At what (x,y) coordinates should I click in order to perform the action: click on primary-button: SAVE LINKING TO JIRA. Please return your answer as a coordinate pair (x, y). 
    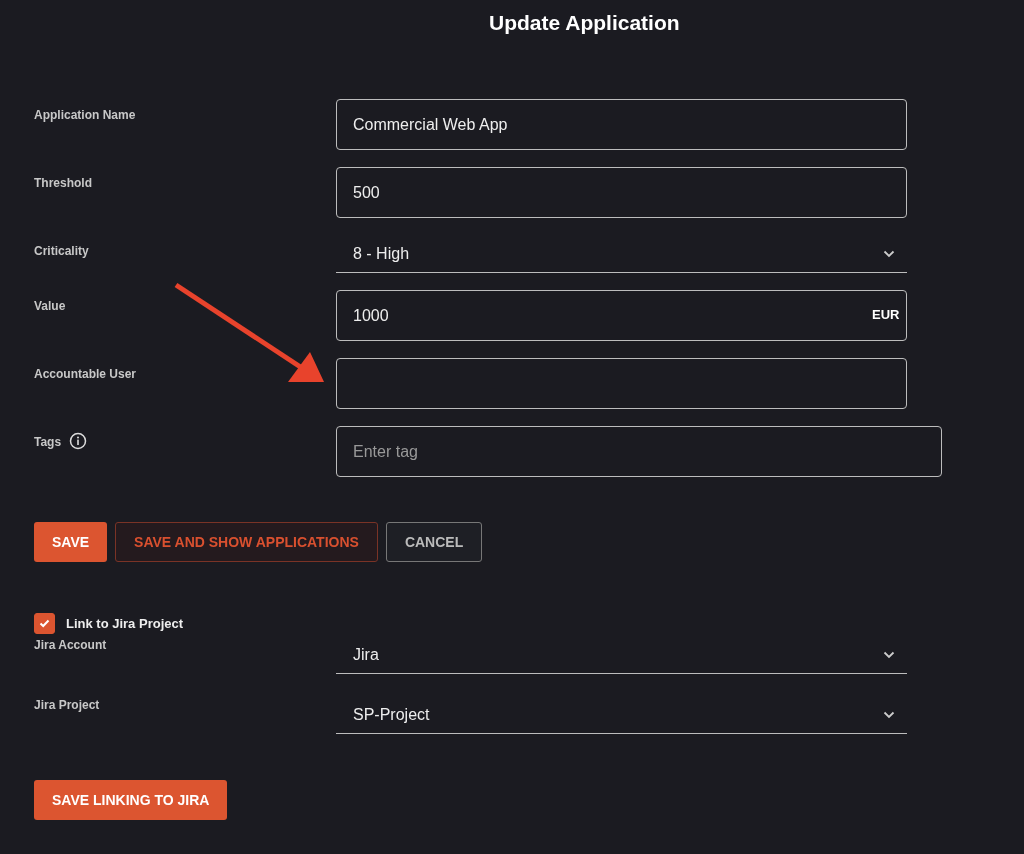
    Looking at the image, I should click on (131, 800).